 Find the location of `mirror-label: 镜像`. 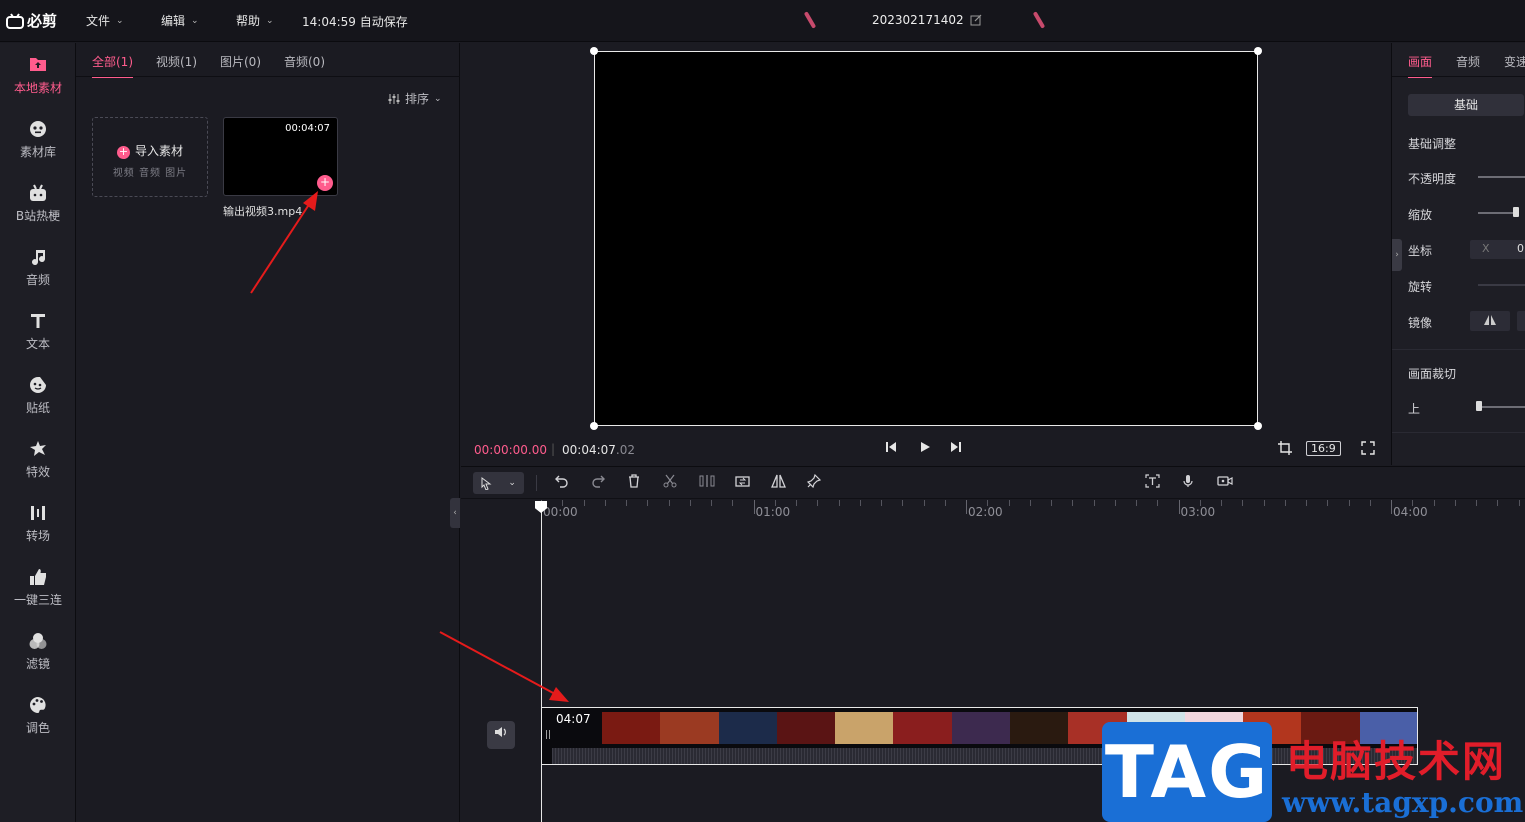

mirror-label: 镜像 is located at coordinates (1420, 323).